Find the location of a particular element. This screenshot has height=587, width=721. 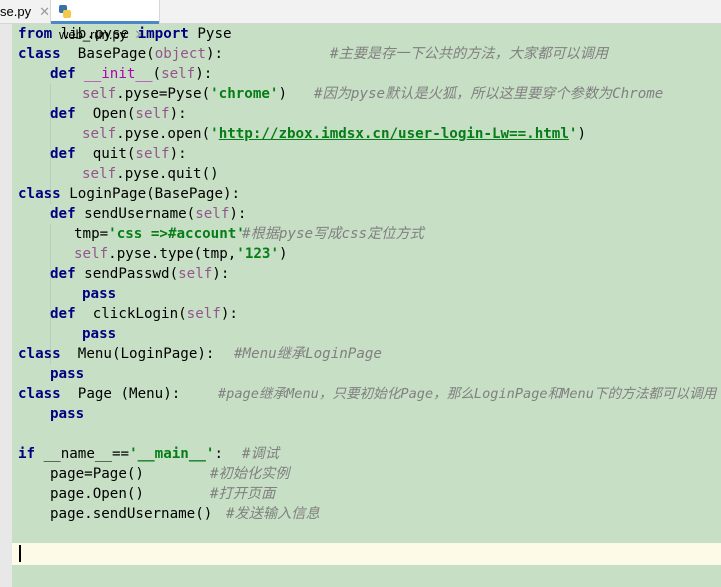

editor-tab-bar: se.py ✕ web_run.py ✕ is located at coordinates (360, 21).